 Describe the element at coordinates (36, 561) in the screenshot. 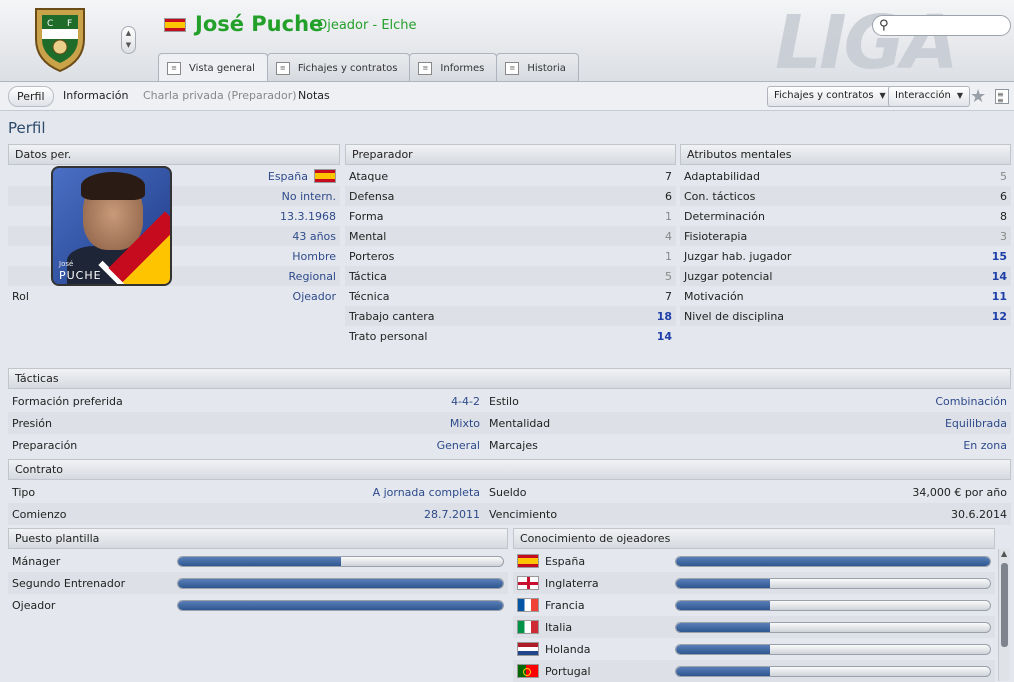

I see `row-label: Mánager` at that location.